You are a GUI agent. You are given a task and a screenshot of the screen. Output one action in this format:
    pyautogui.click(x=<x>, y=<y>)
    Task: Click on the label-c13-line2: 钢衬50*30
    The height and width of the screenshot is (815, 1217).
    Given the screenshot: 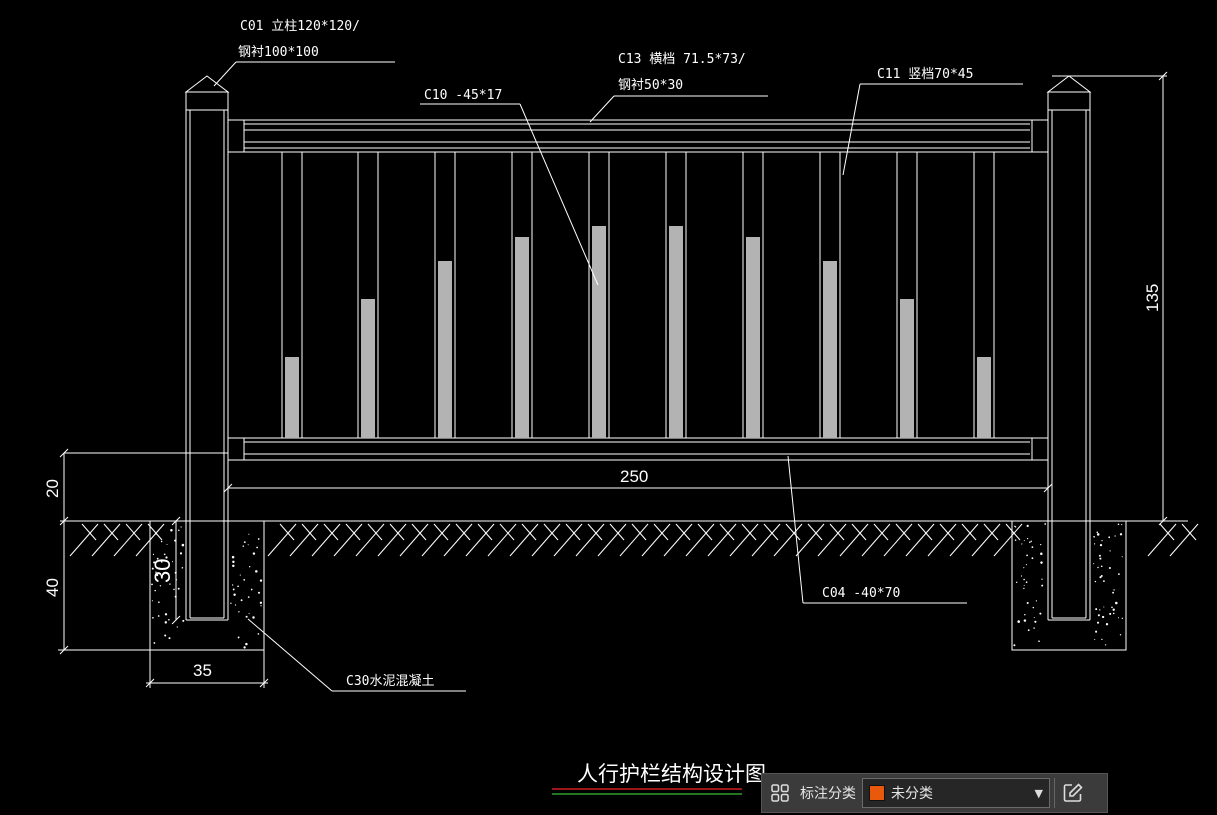 What is the action you would take?
    pyautogui.click(x=650, y=85)
    